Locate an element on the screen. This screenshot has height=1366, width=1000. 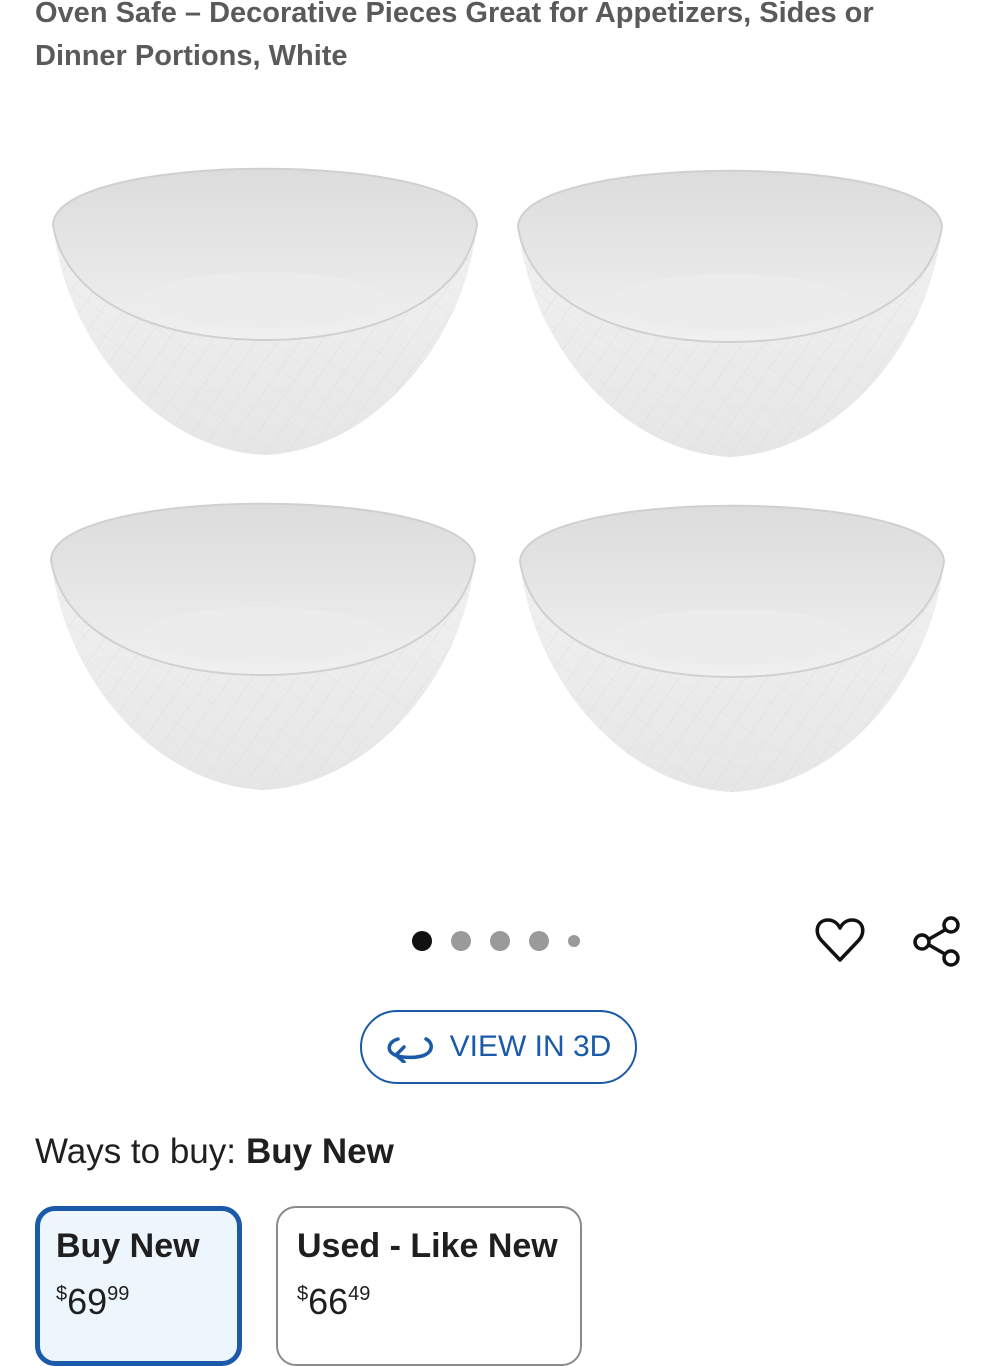
bowl-image-bottom-left is located at coordinates (263, 640).